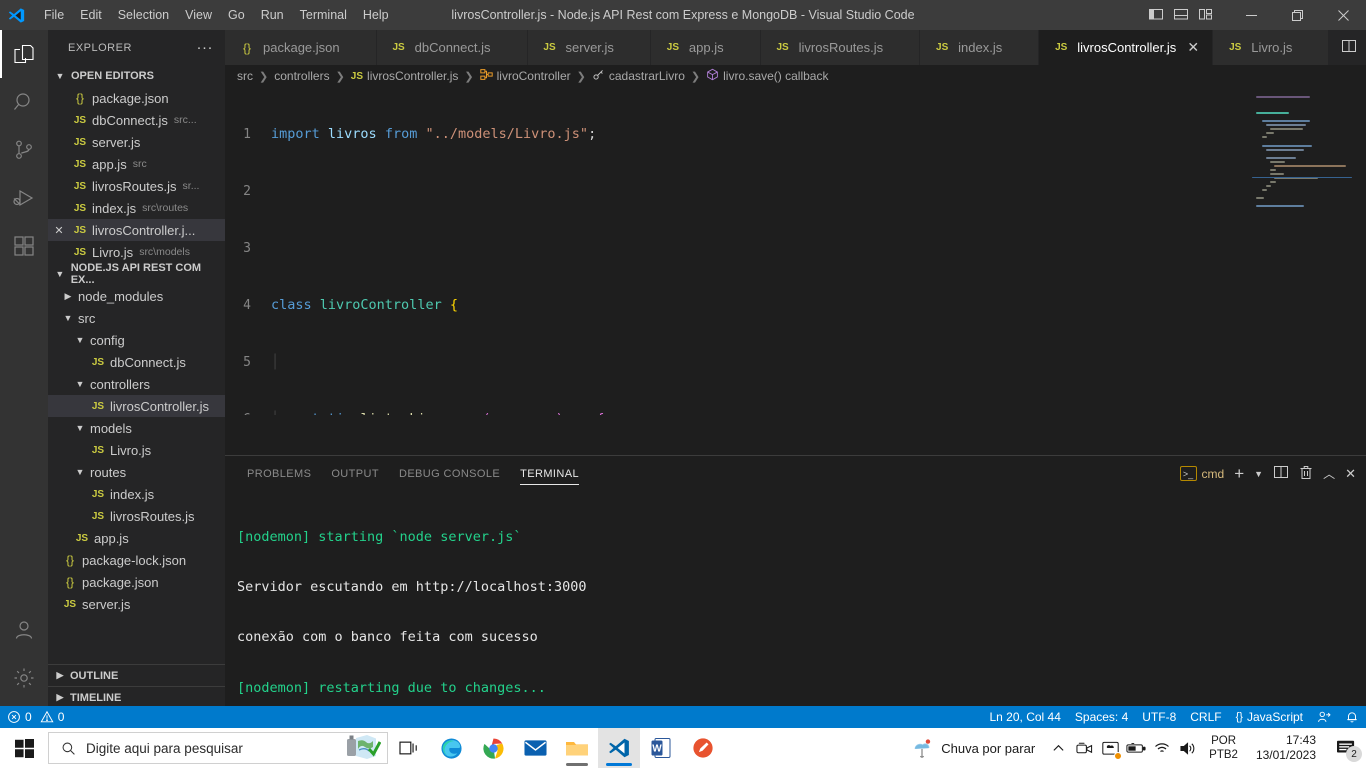  What do you see at coordinates (301, 76) in the screenshot?
I see `breadcrumb-controllers: controllers` at bounding box center [301, 76].